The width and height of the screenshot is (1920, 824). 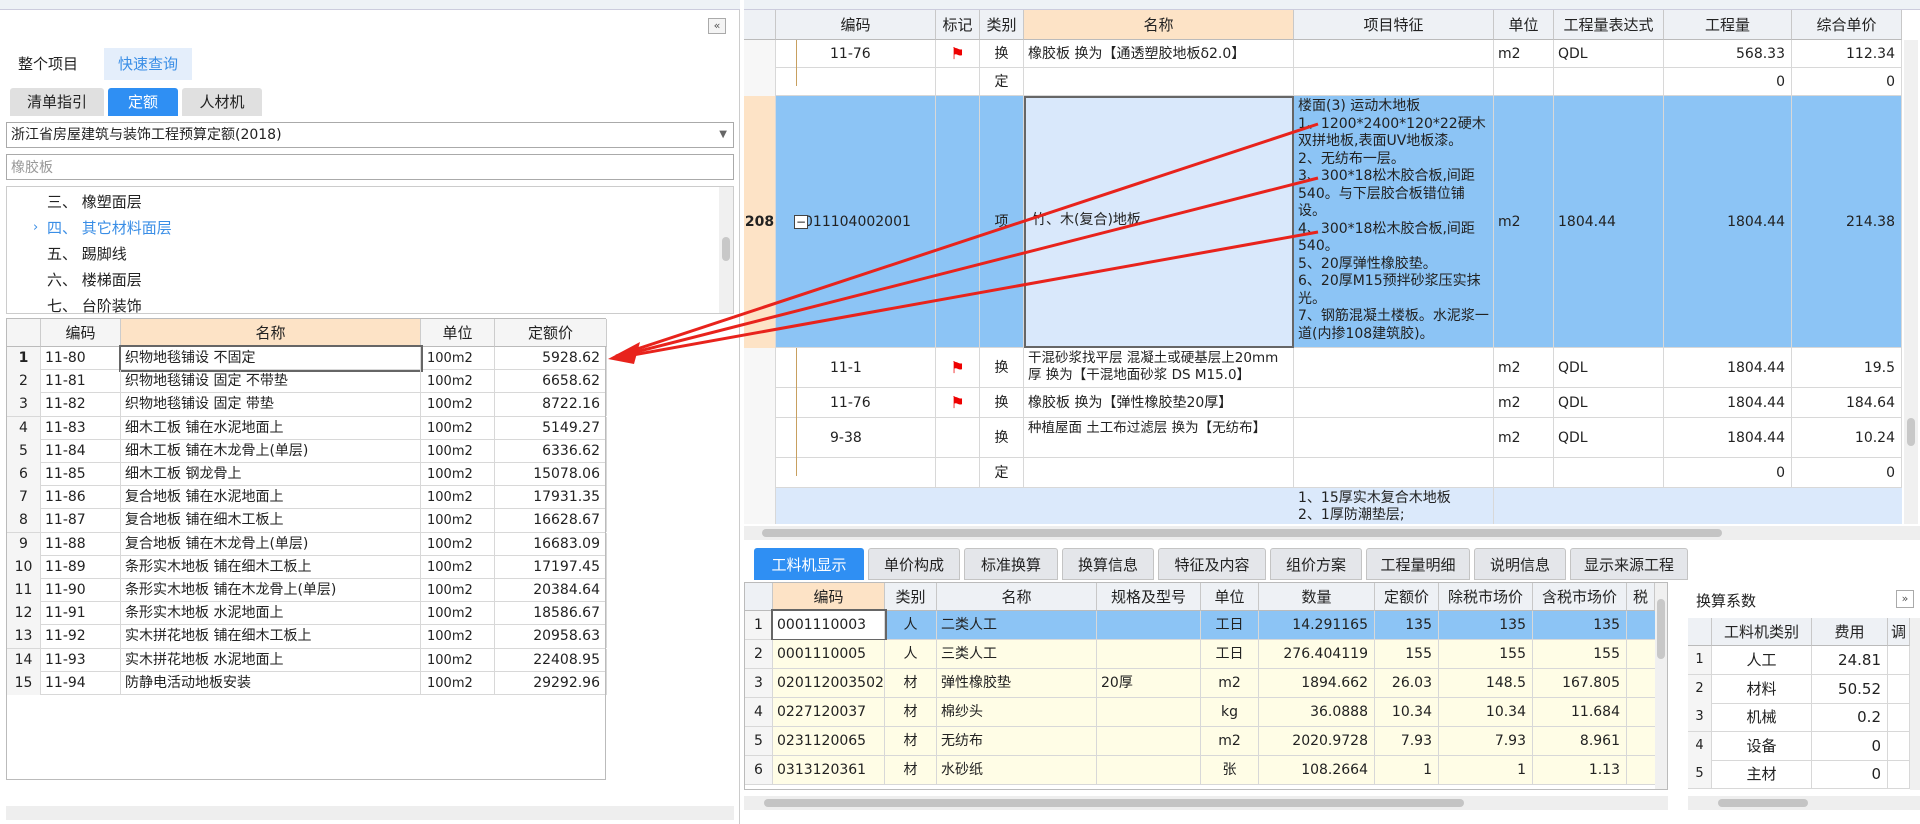 What do you see at coordinates (911, 597) in the screenshot?
I see `column-header-category: 类别` at bounding box center [911, 597].